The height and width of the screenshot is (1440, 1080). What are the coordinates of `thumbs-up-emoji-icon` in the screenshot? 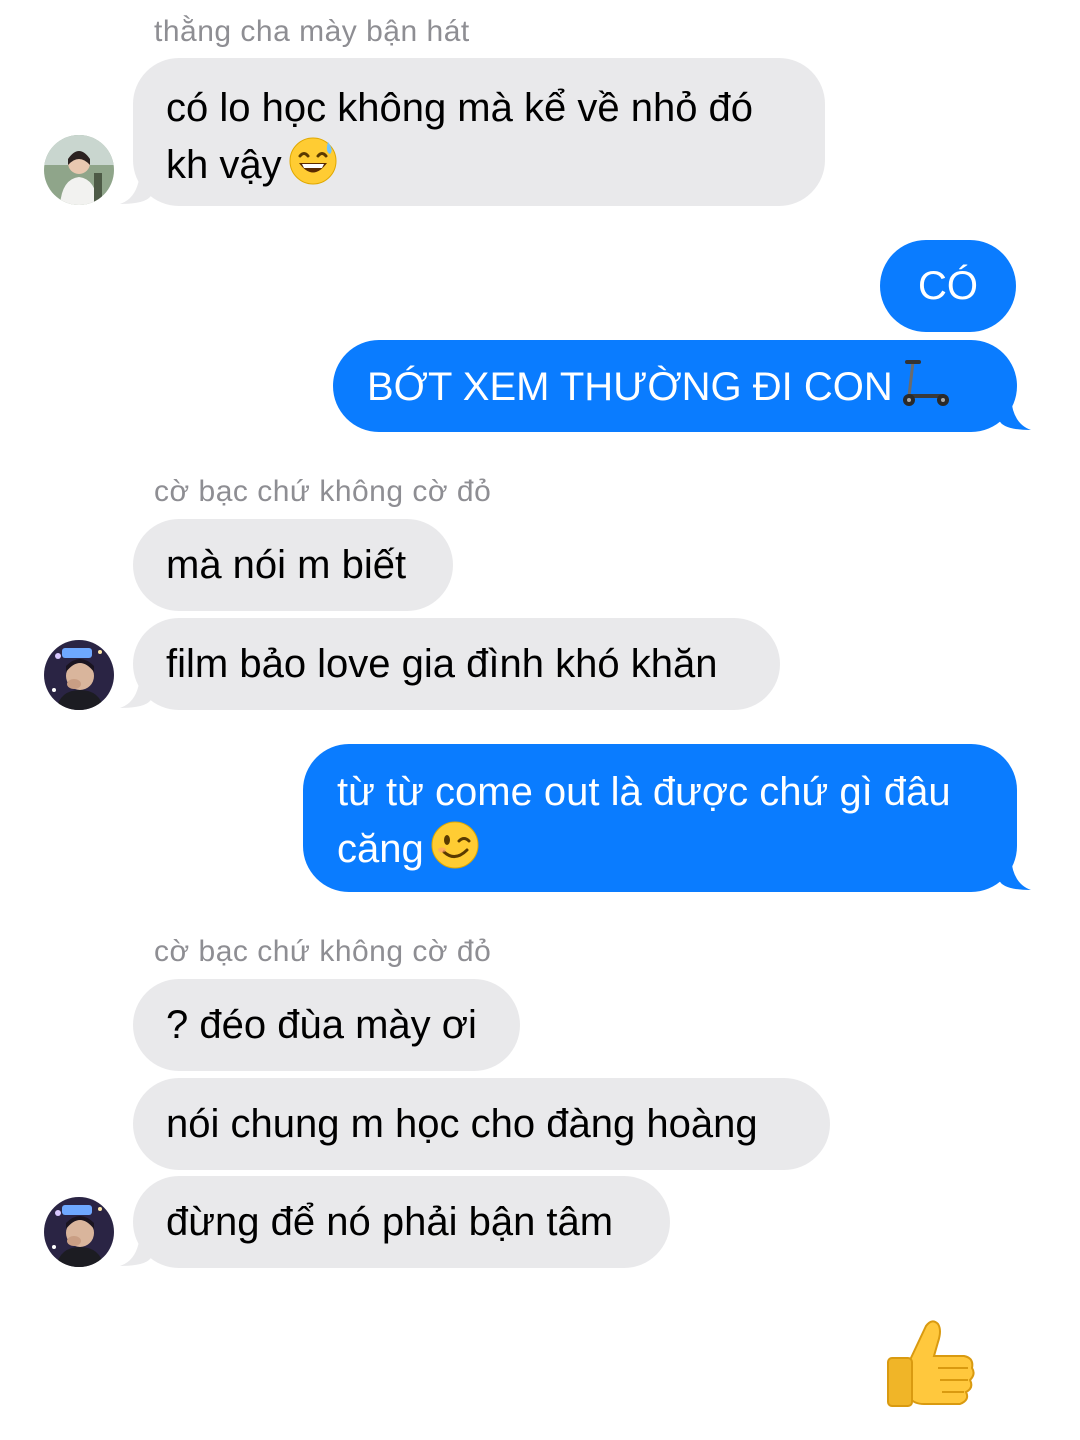 It's located at (930, 1366).